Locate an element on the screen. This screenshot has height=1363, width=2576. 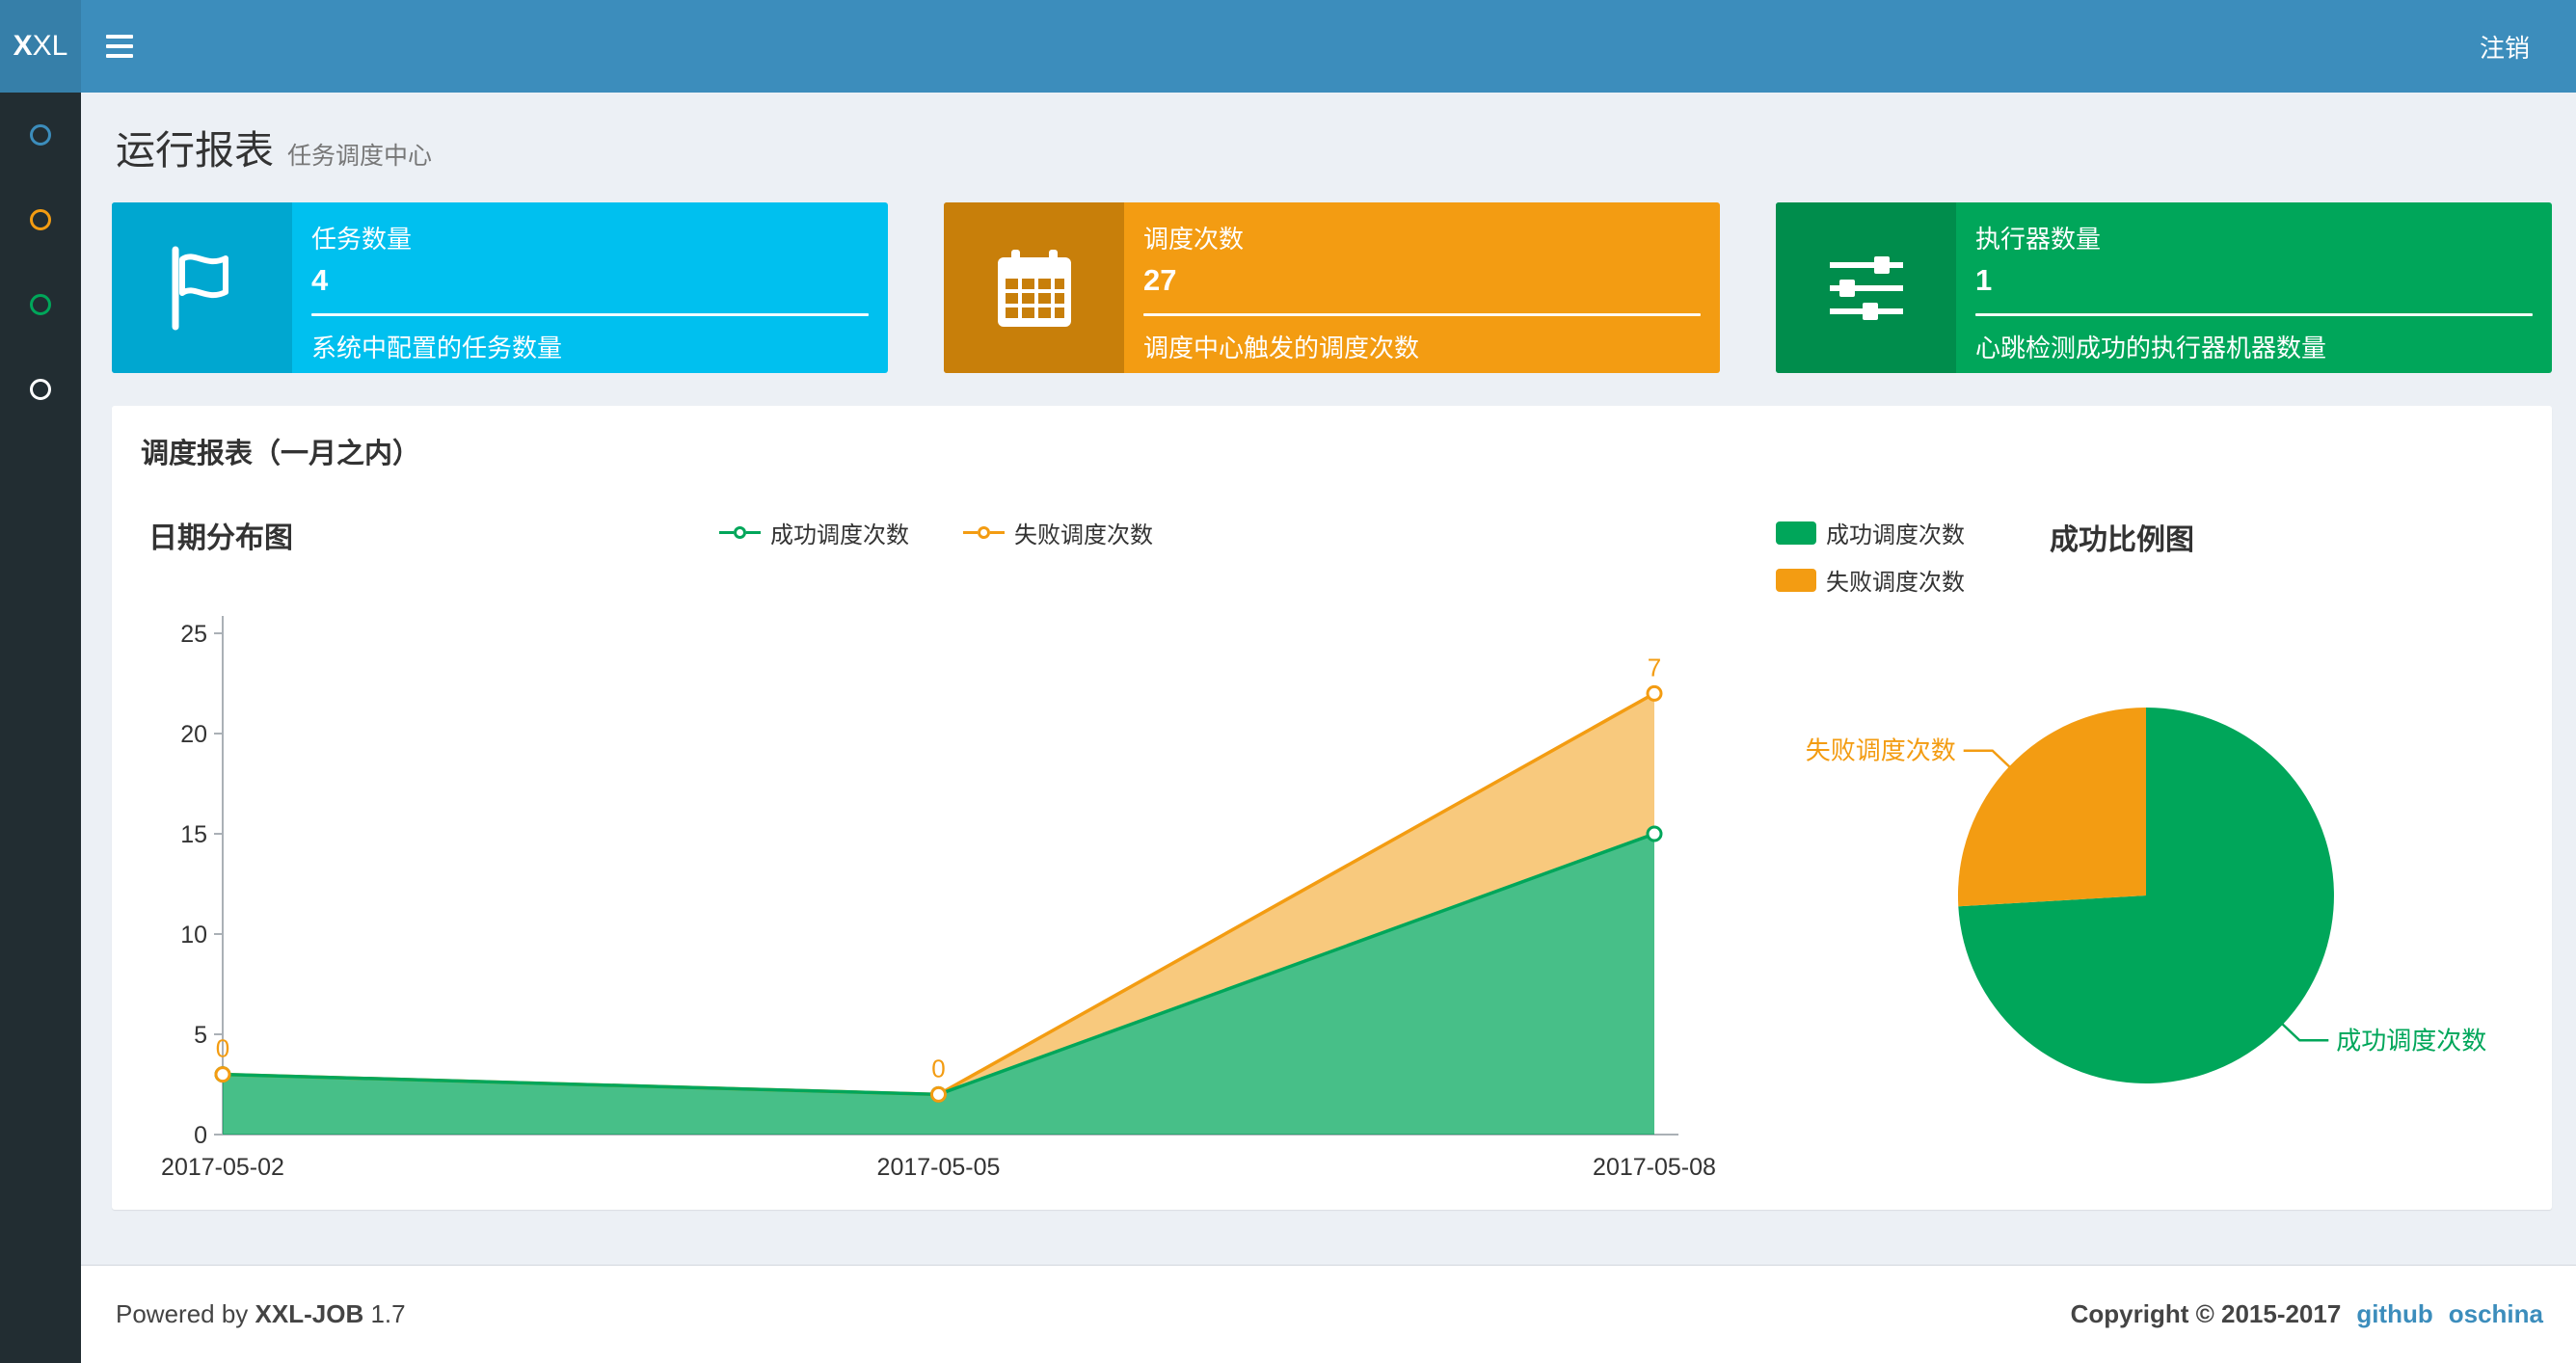
svg-text: 2017-05-08 is located at coordinates (1655, 1167).